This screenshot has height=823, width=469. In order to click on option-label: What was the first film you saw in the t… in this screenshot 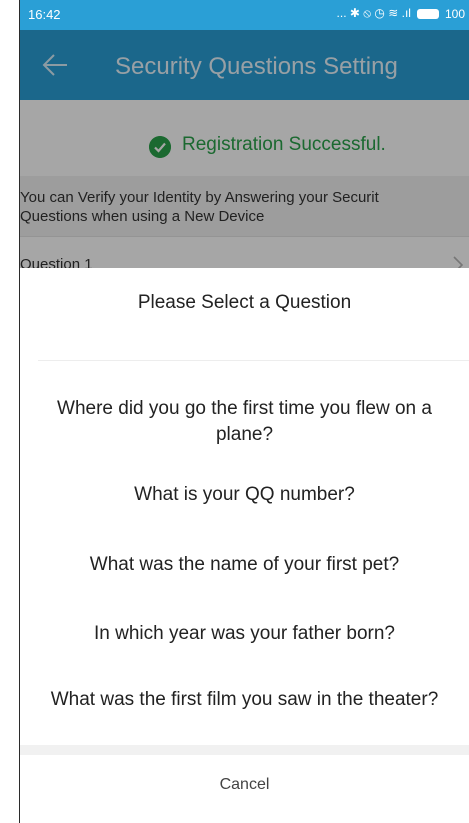, I will do `click(244, 699)`.